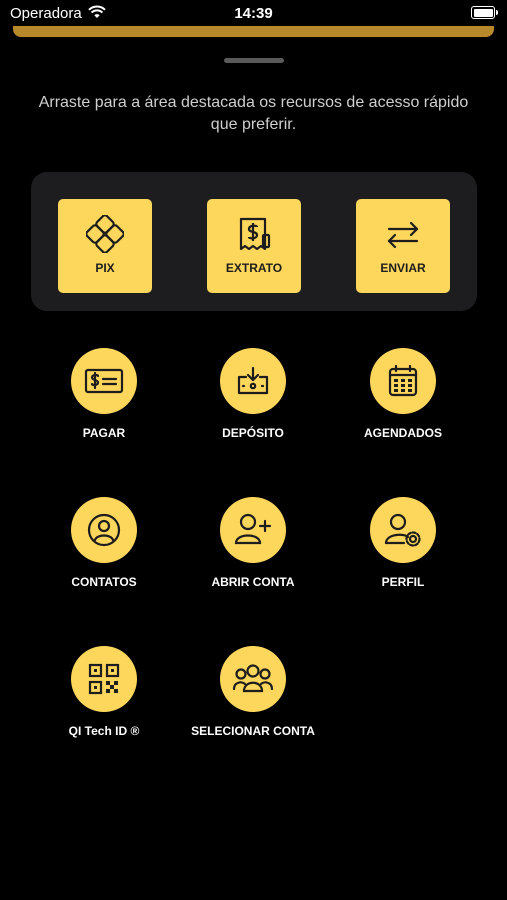  What do you see at coordinates (105, 234) in the screenshot?
I see `pix-icon` at bounding box center [105, 234].